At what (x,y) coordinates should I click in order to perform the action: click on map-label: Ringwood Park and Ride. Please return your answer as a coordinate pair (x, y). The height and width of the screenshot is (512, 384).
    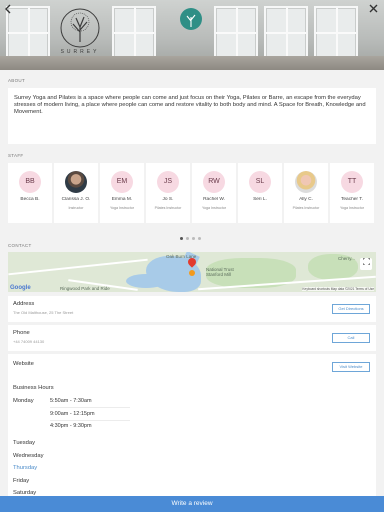
    Looking at the image, I should click on (85, 288).